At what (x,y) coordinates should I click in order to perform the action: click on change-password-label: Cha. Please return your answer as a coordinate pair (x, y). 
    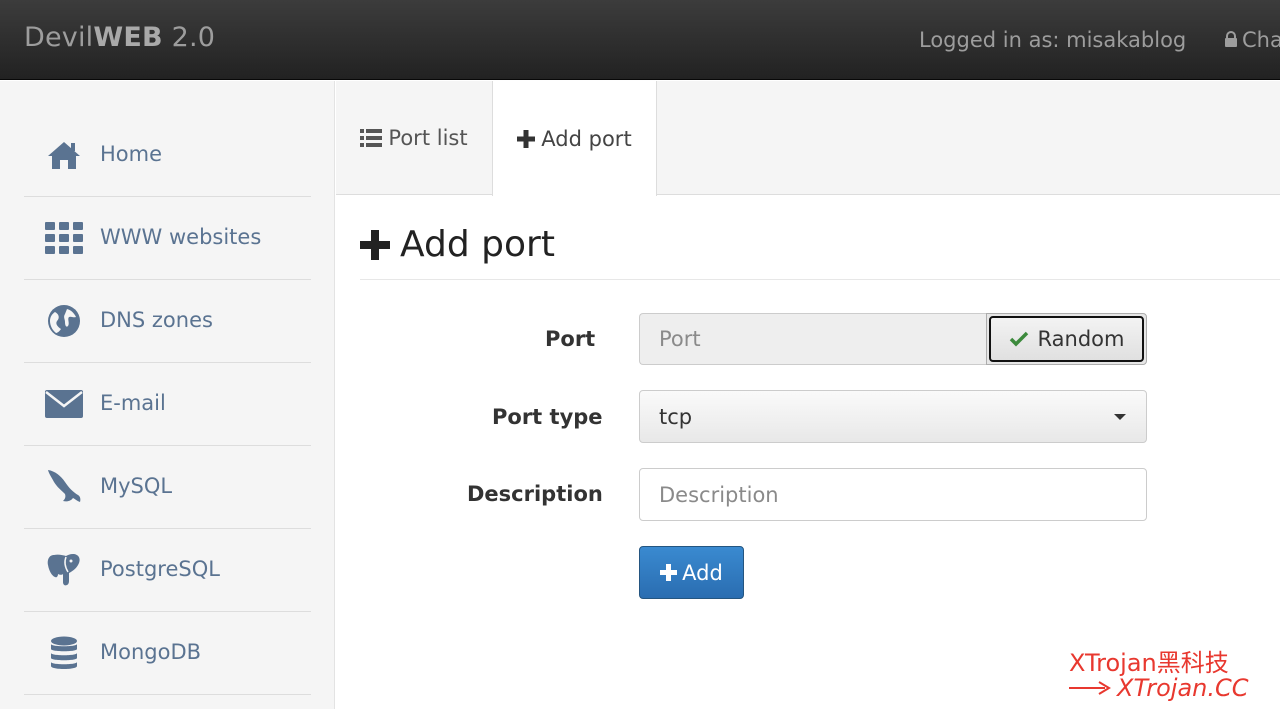
    Looking at the image, I should click on (1261, 40).